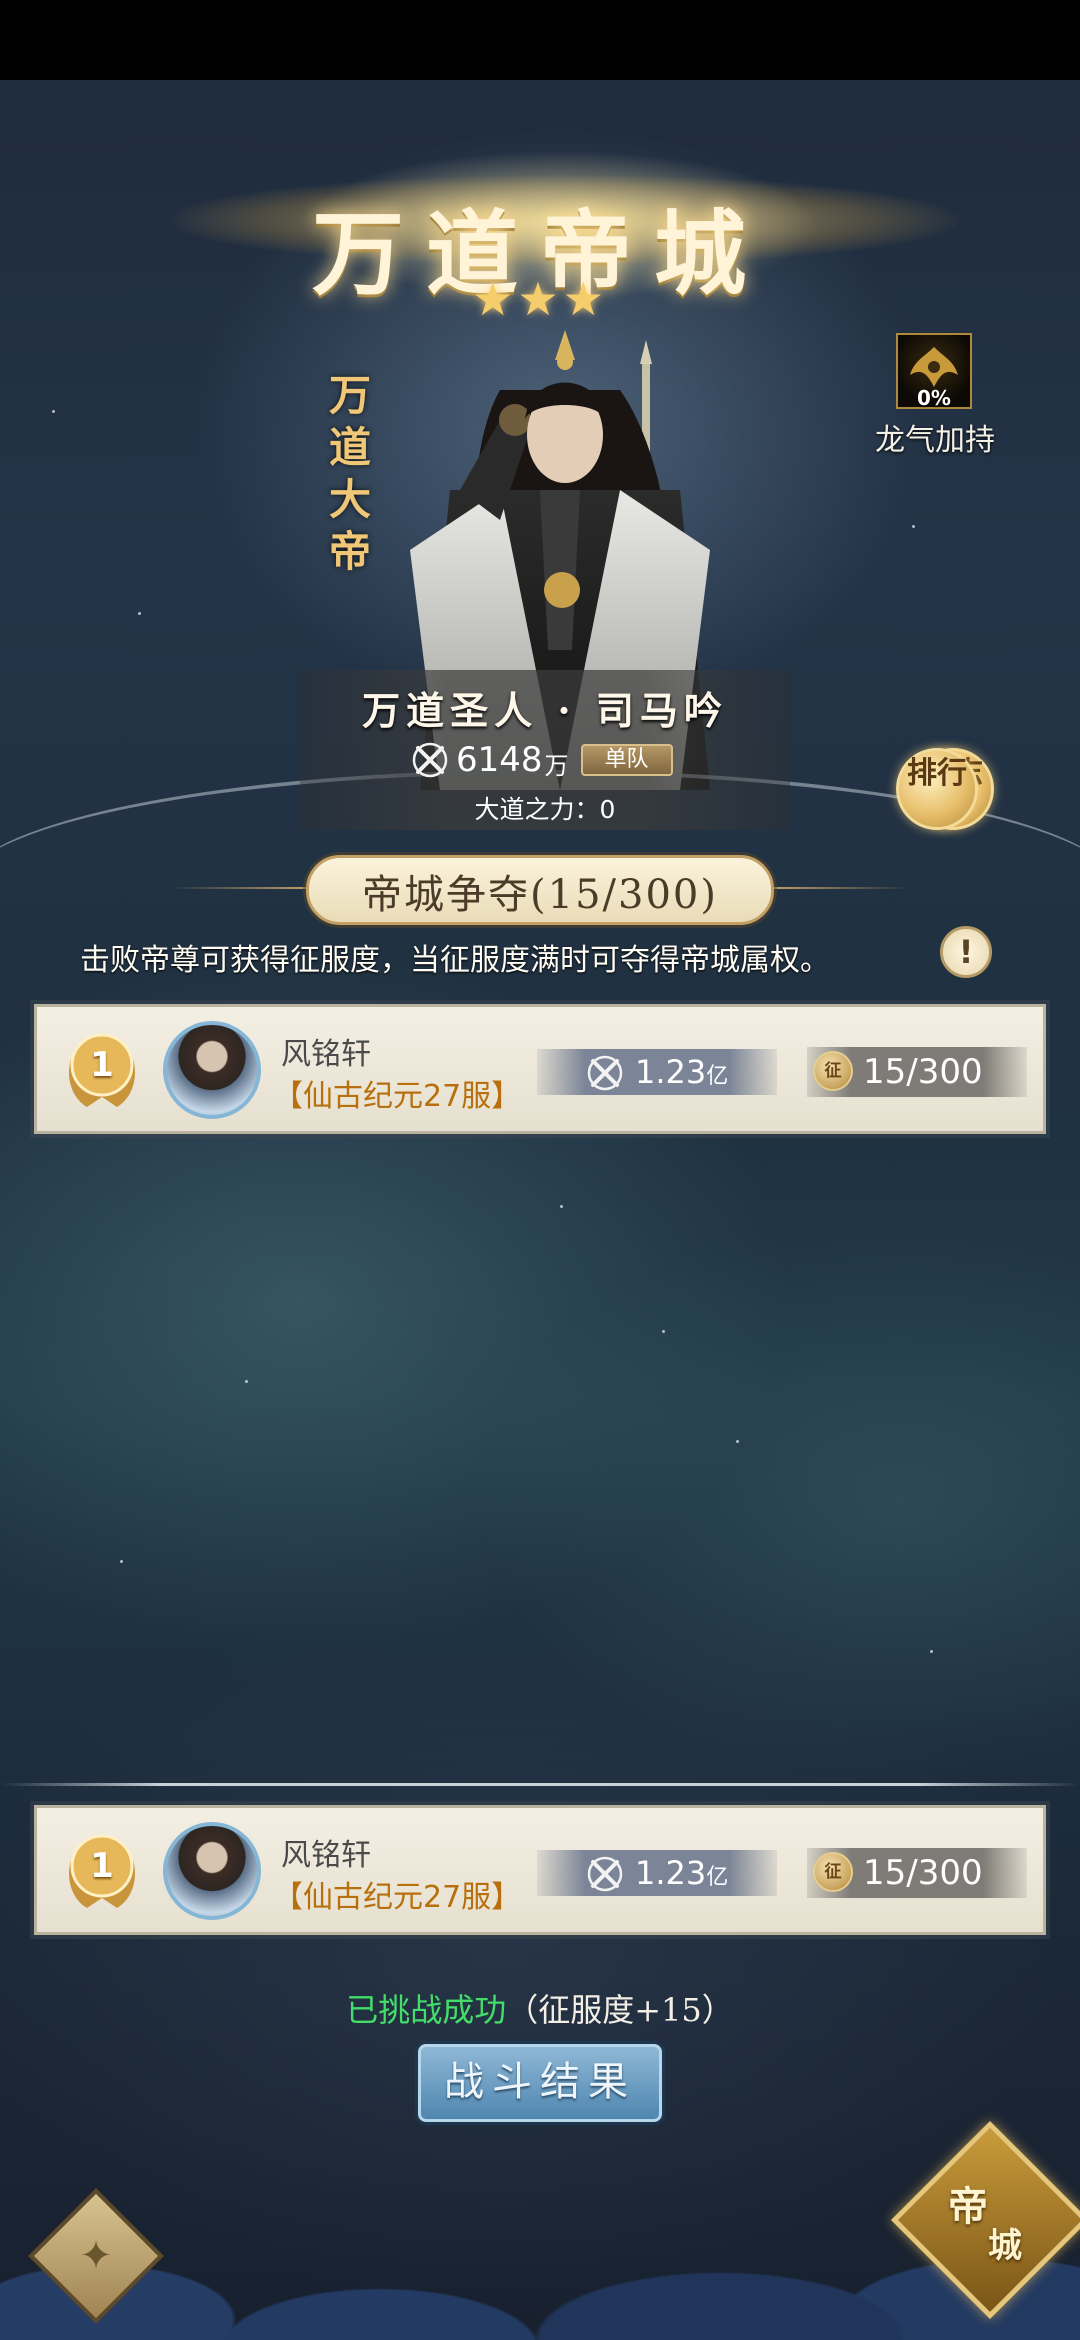 The image size is (1080, 2340). I want to click on challenger-card-self: 1 风铭轩 【仙古纪元27服】 1.23亿 征 15/300, so click(540, 1870).